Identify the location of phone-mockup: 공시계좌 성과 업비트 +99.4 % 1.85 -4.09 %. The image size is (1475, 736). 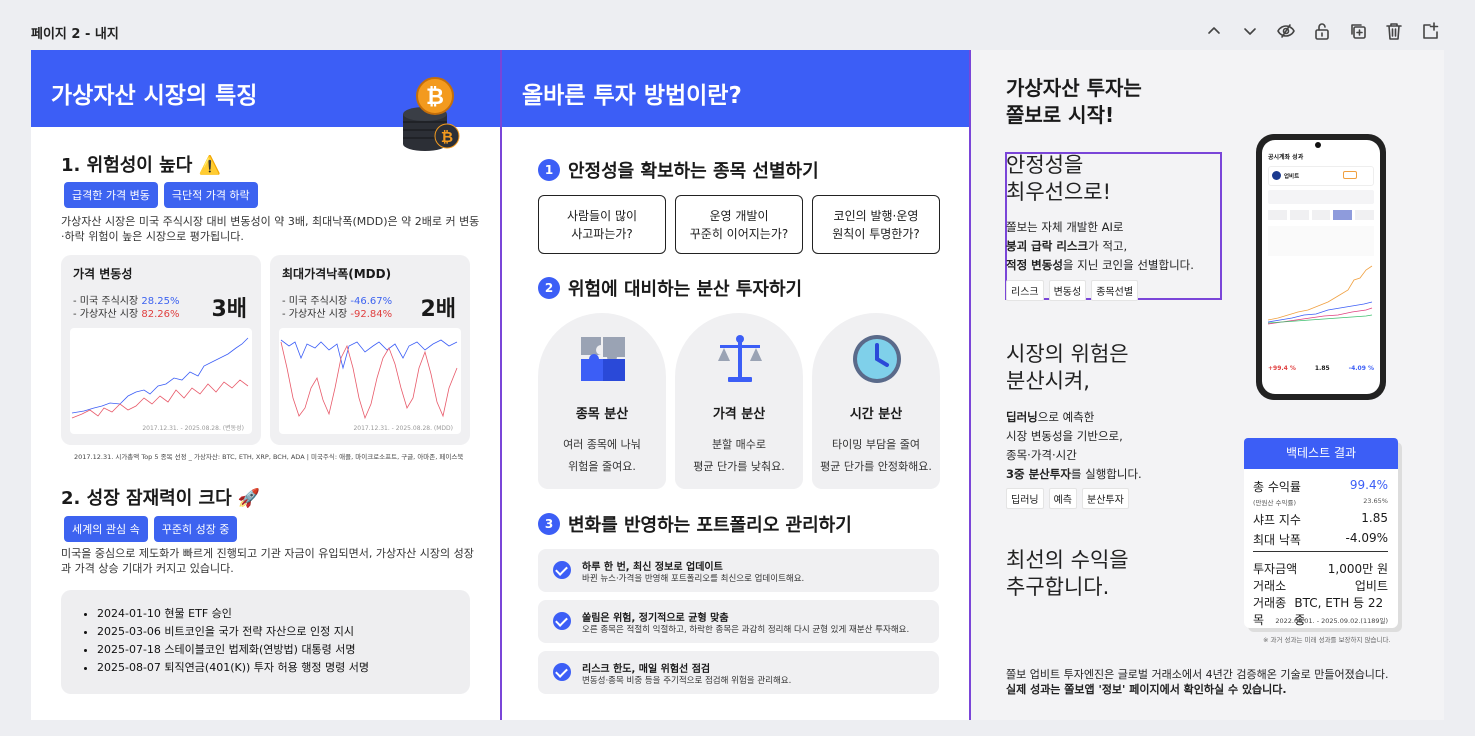
(1321, 267).